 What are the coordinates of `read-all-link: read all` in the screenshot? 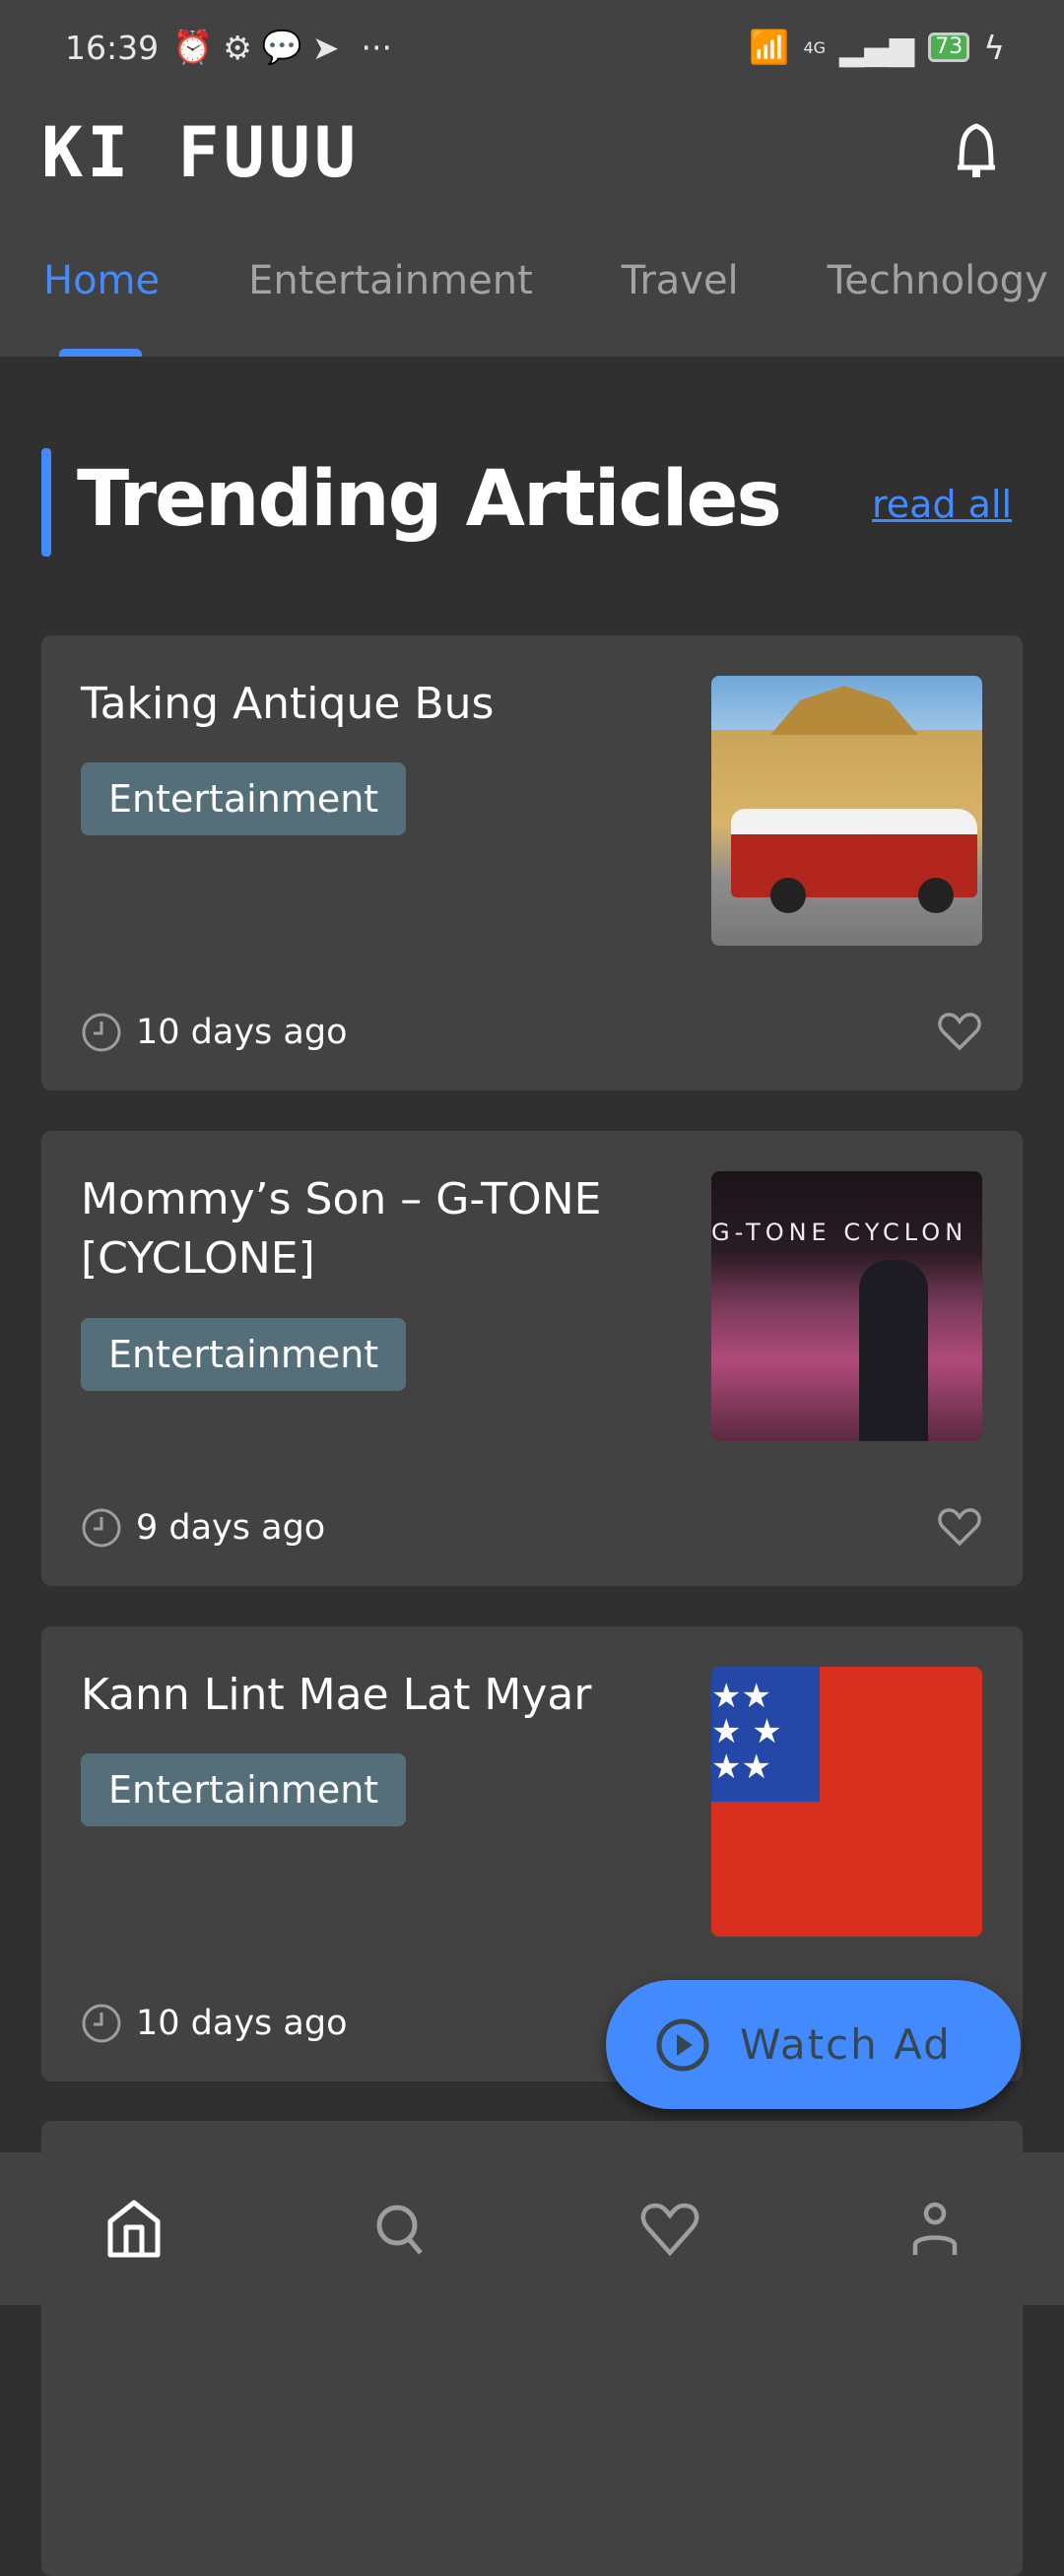 It's located at (942, 505).